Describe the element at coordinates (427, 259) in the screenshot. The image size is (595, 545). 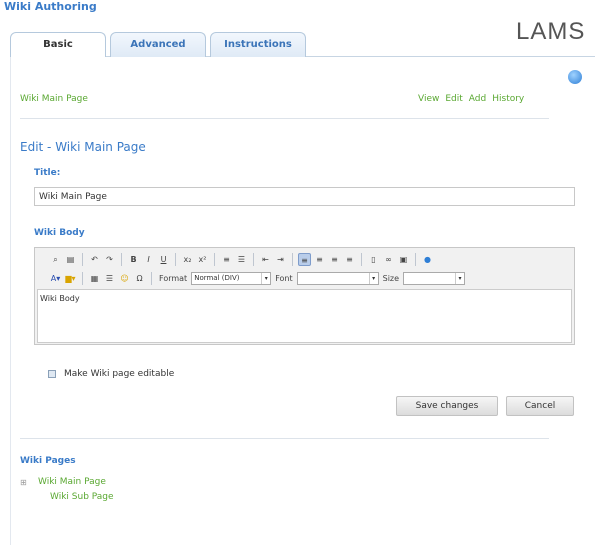
I see `about-icon: ●` at that location.